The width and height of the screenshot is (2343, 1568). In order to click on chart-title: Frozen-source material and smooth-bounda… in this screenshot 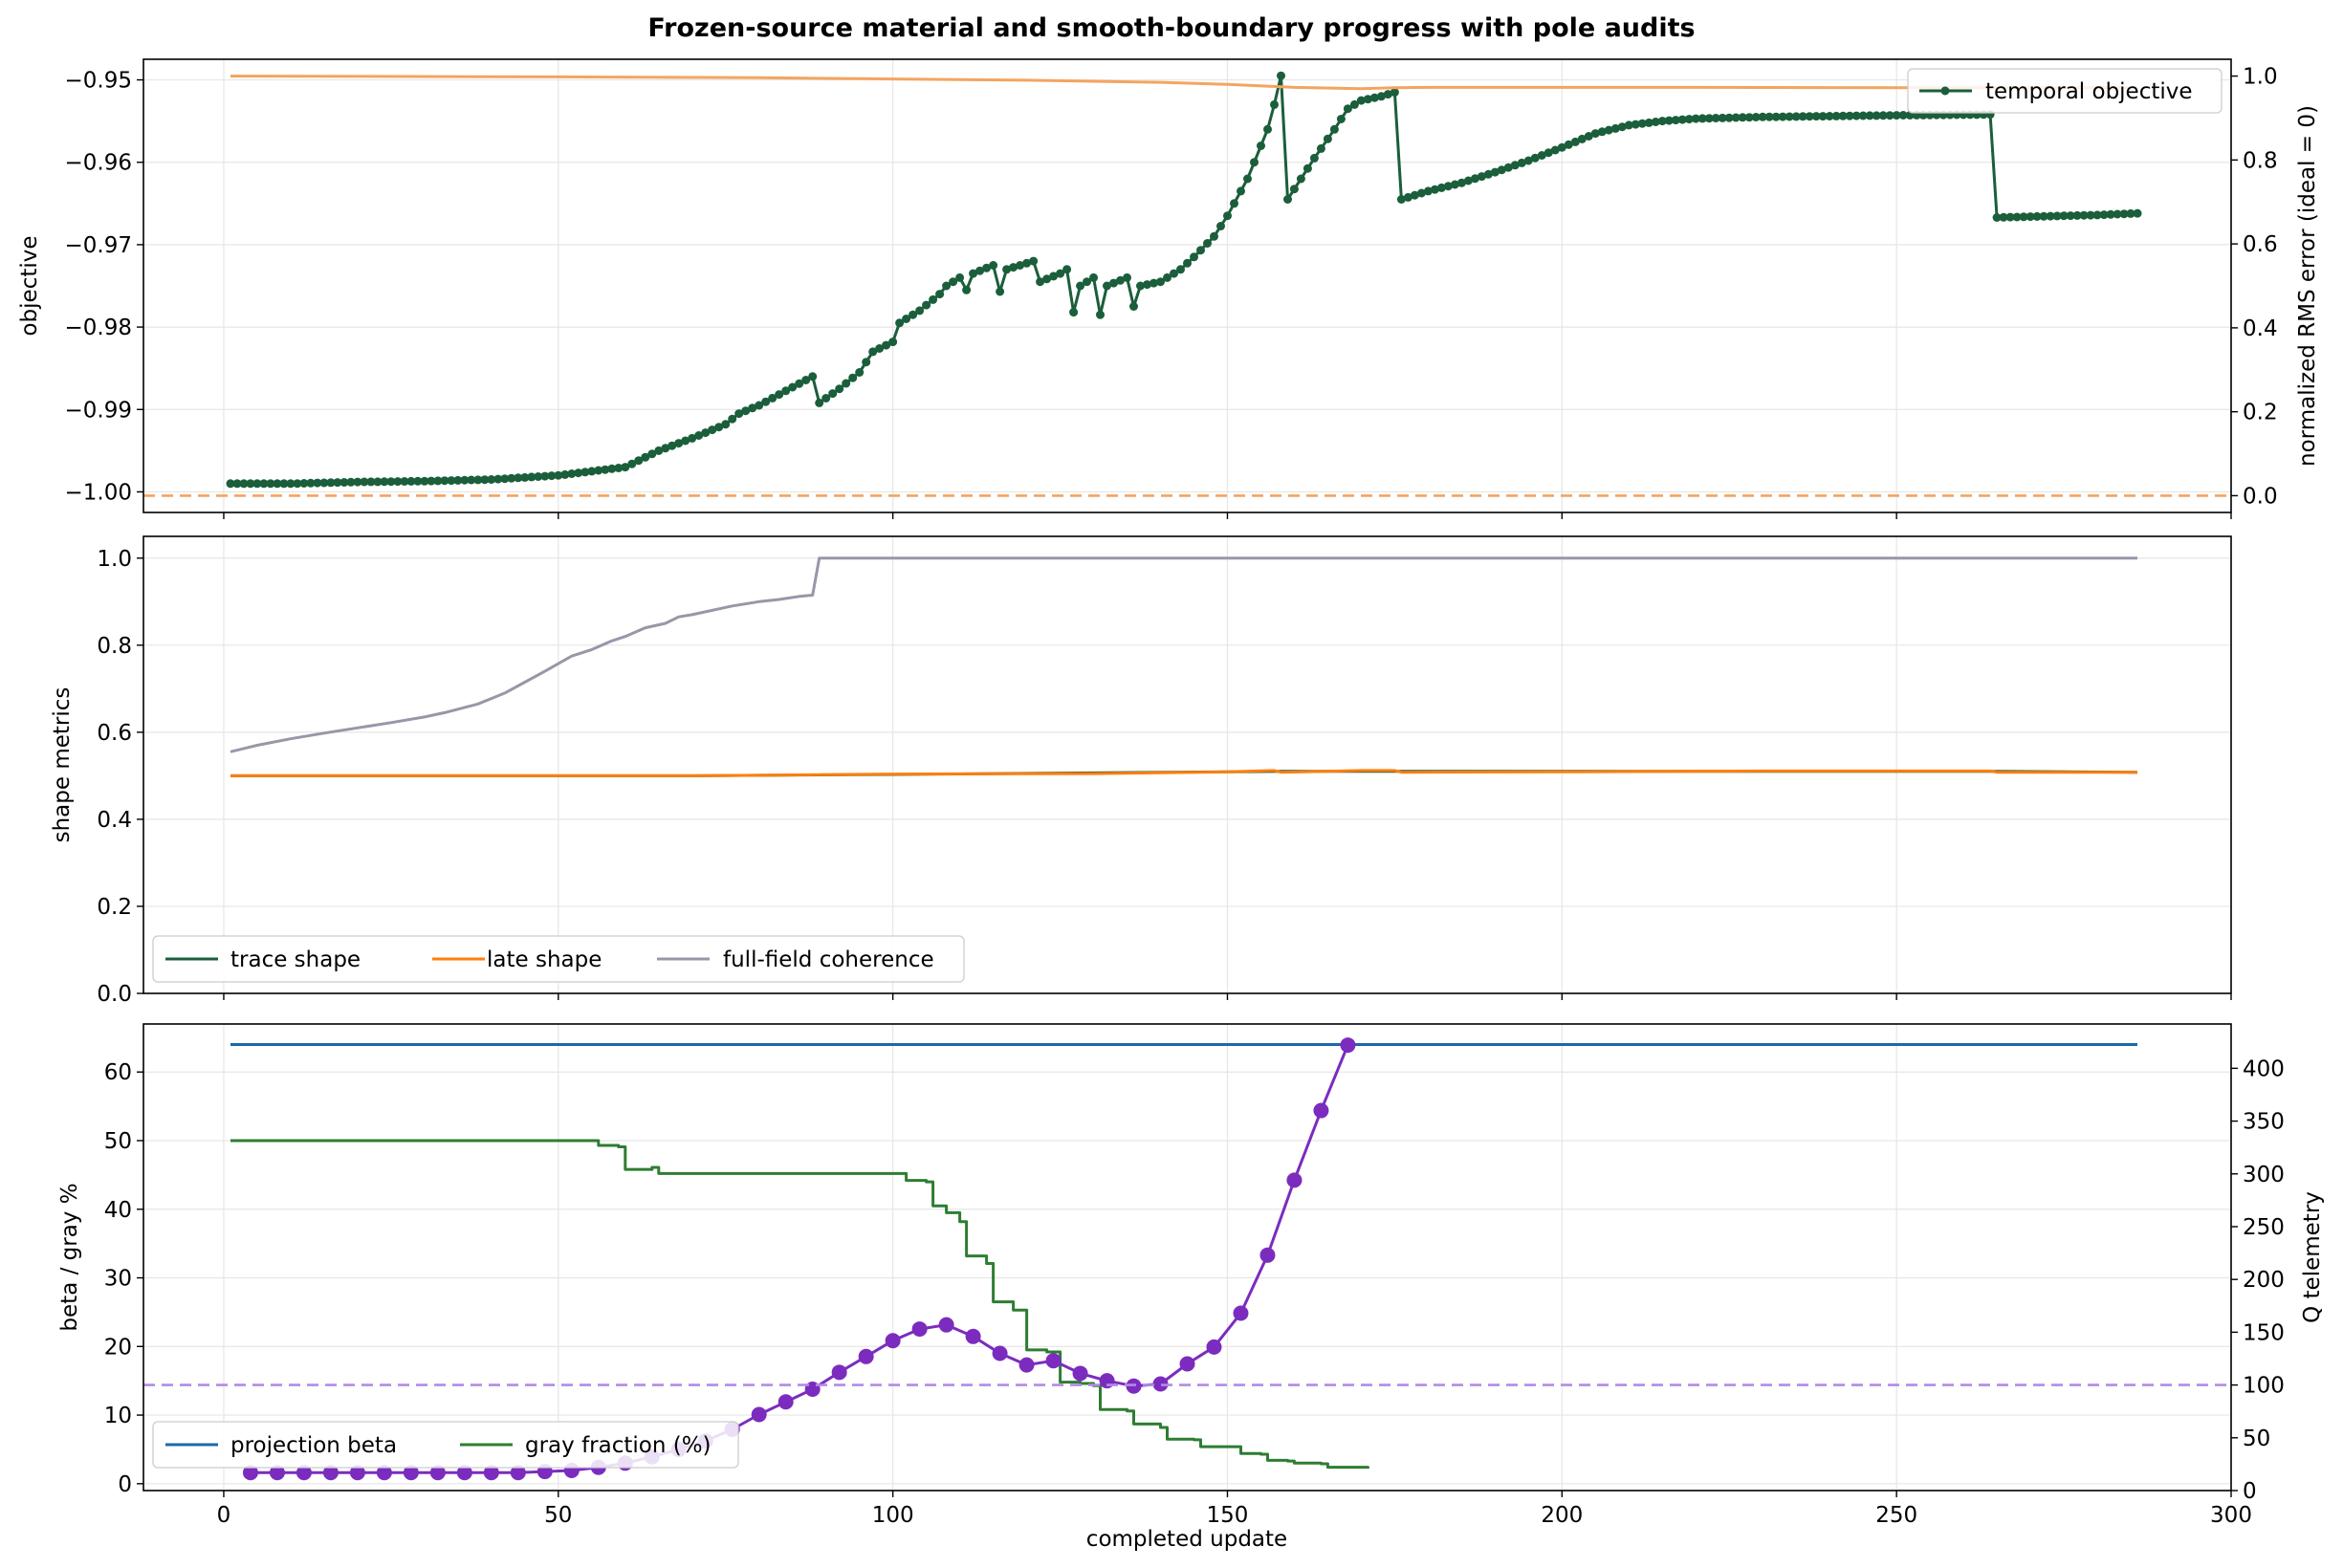, I will do `click(1171, 28)`.